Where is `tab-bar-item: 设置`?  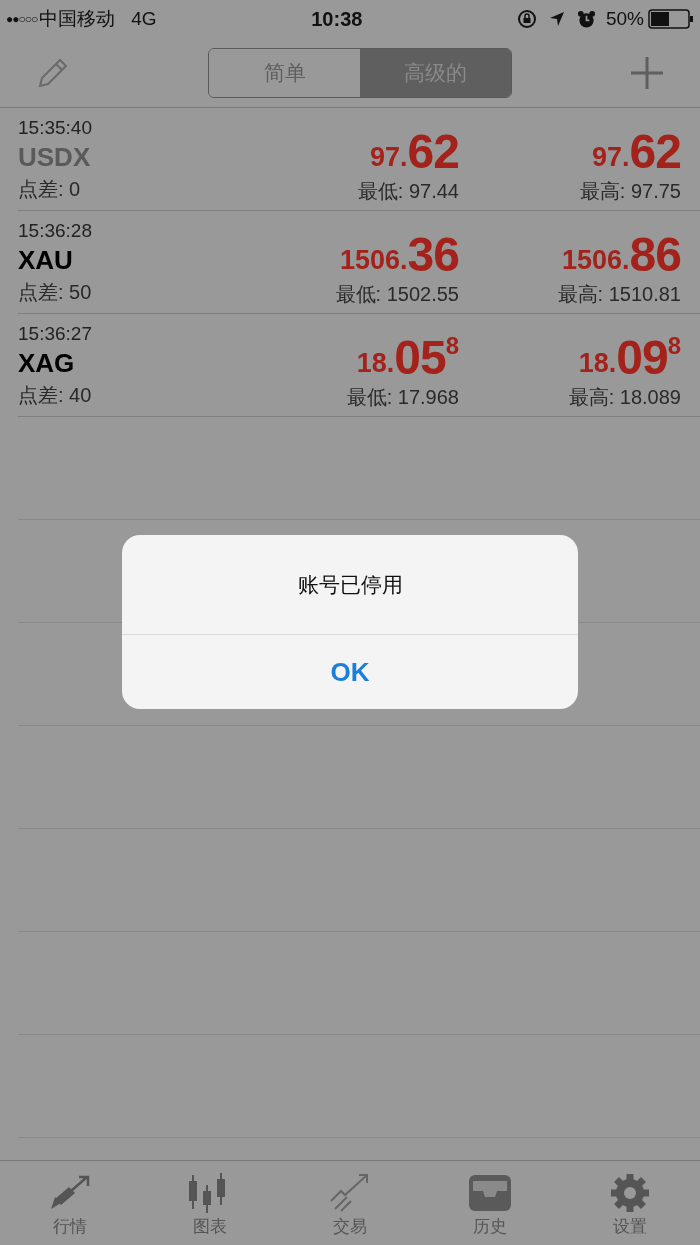 tab-bar-item: 设置 is located at coordinates (630, 1203).